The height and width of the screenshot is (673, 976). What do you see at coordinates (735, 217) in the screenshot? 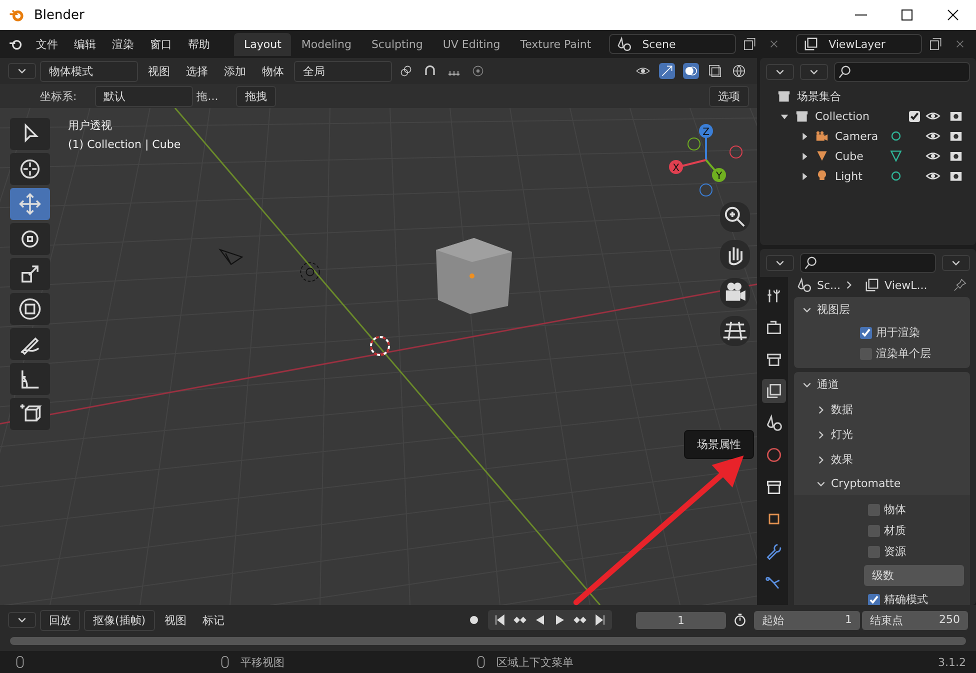
I see `zoom-icon` at bounding box center [735, 217].